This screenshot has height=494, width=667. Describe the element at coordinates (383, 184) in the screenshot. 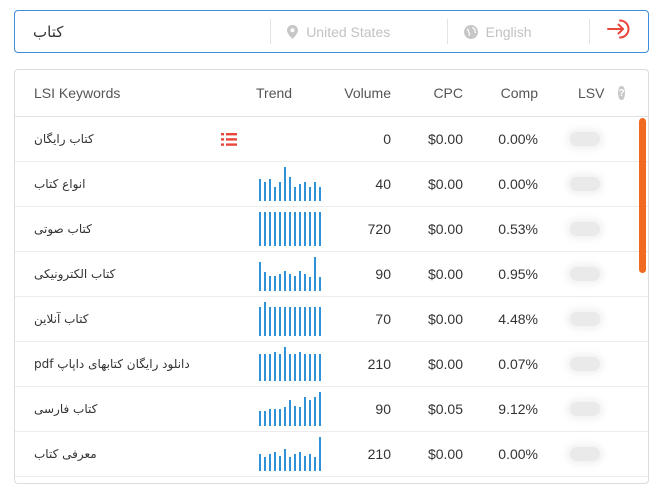

I see `volume-cell: 40` at that location.